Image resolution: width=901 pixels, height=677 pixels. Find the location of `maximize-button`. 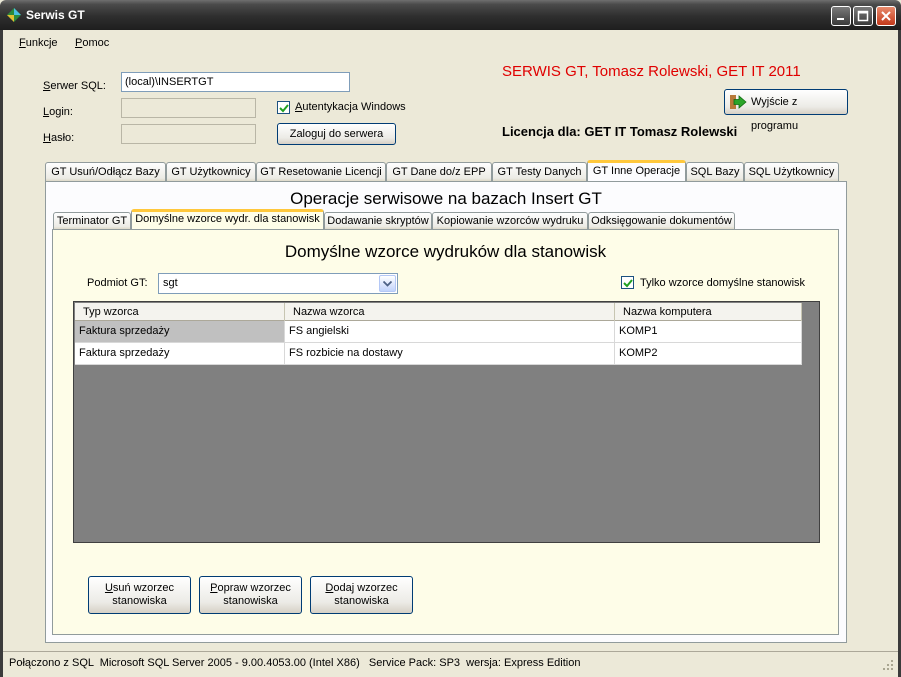

maximize-button is located at coordinates (863, 16).